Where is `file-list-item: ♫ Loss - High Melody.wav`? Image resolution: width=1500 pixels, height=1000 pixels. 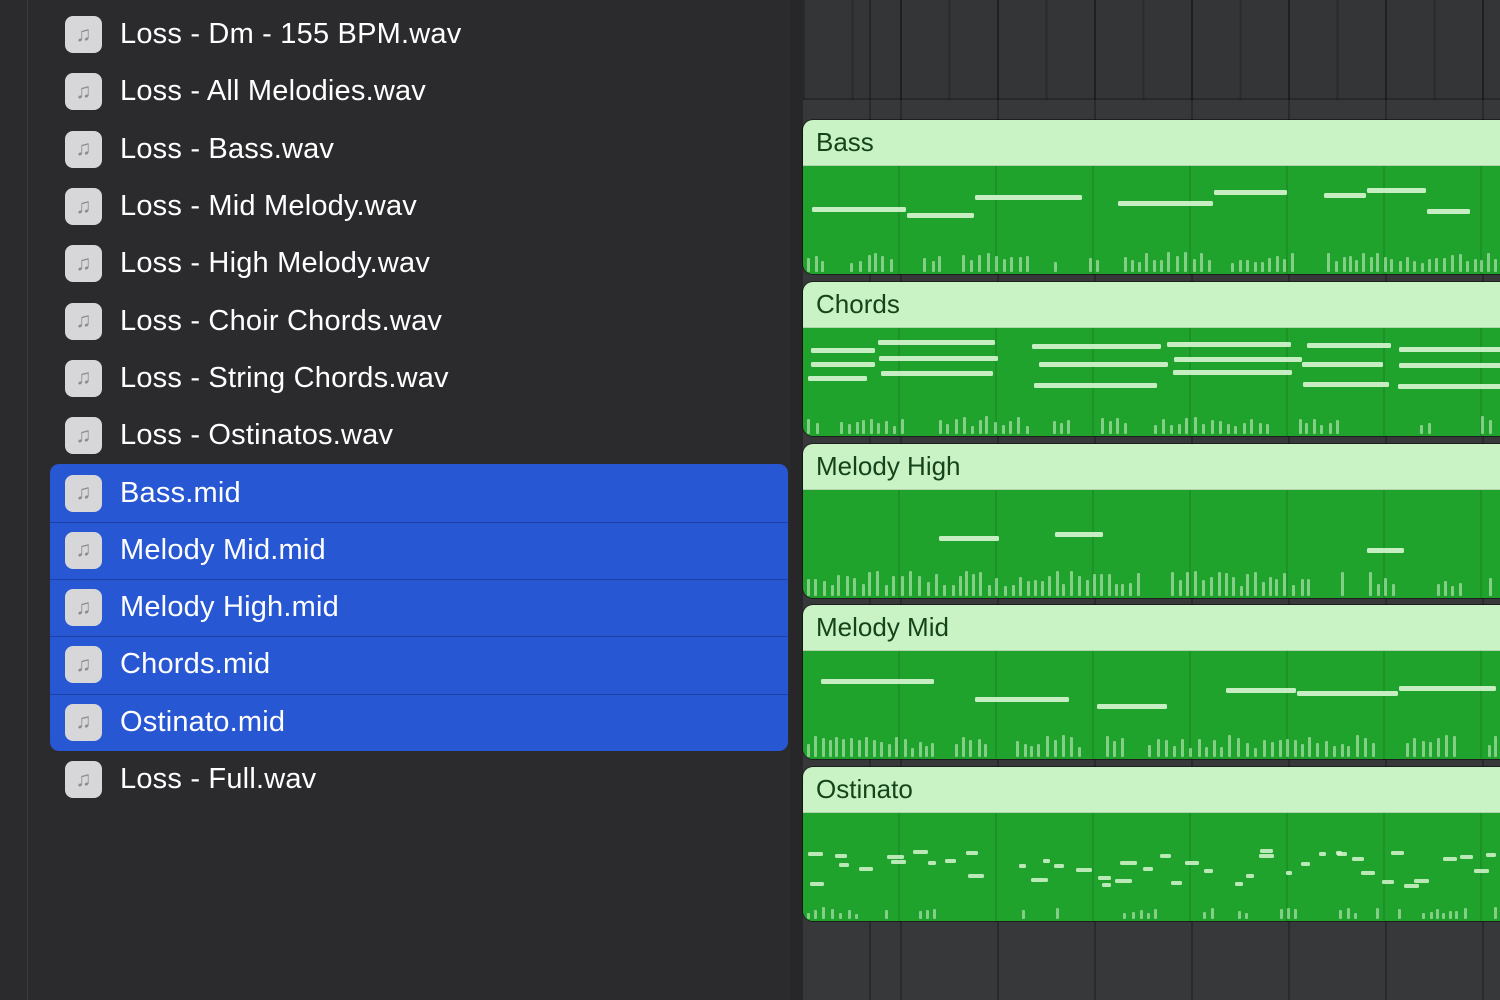 file-list-item: ♫ Loss - High Melody.wav is located at coordinates (419, 263).